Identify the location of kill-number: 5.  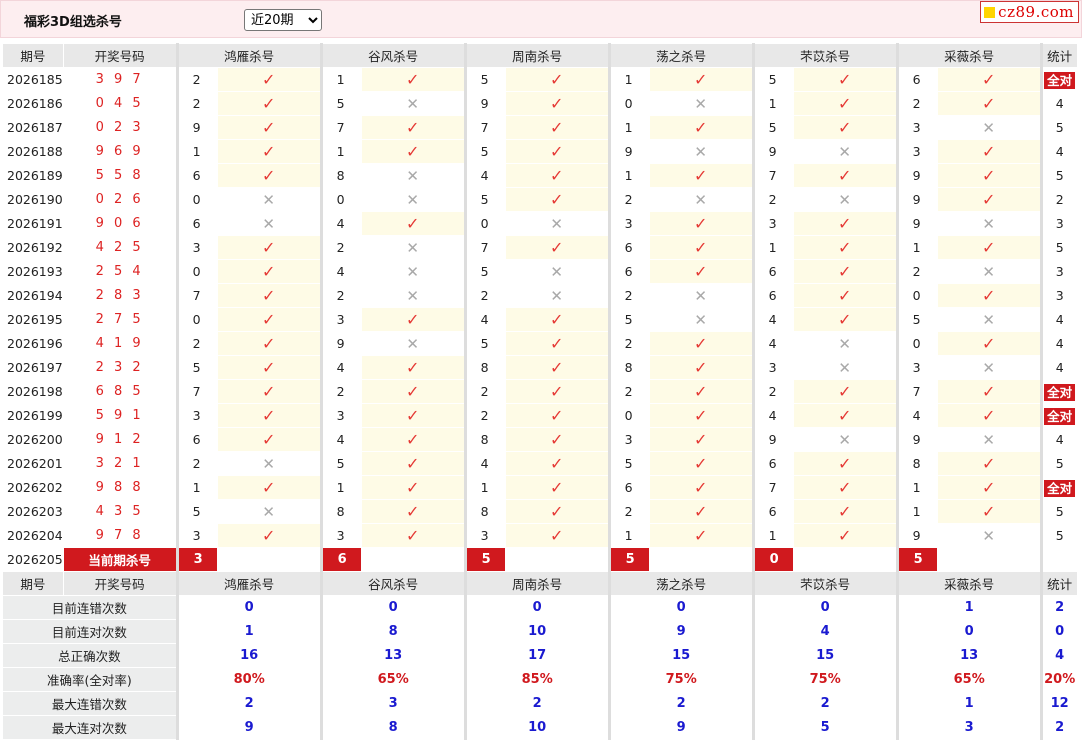
(340, 463).